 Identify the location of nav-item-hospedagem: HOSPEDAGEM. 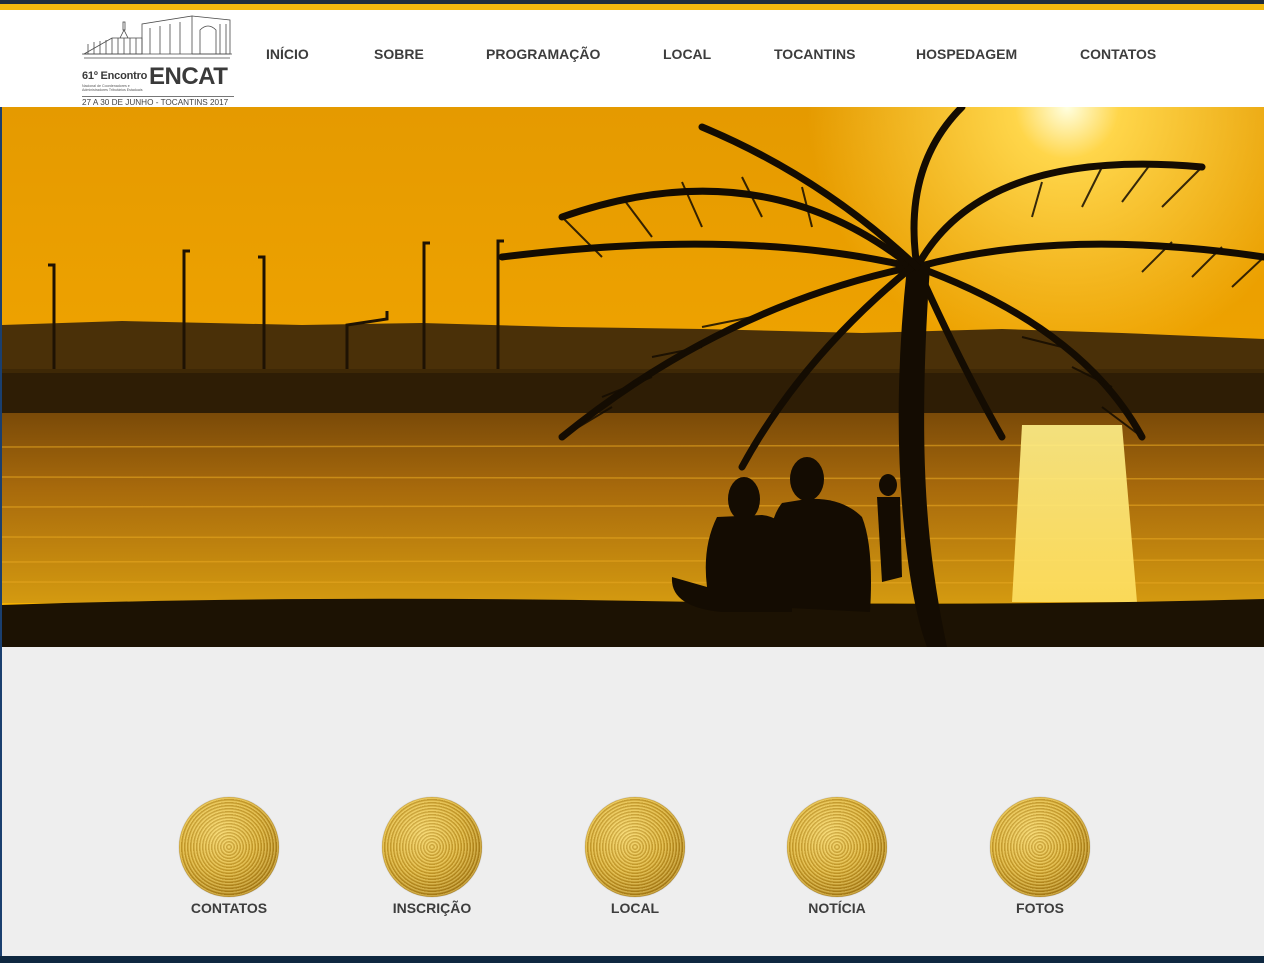
(966, 54).